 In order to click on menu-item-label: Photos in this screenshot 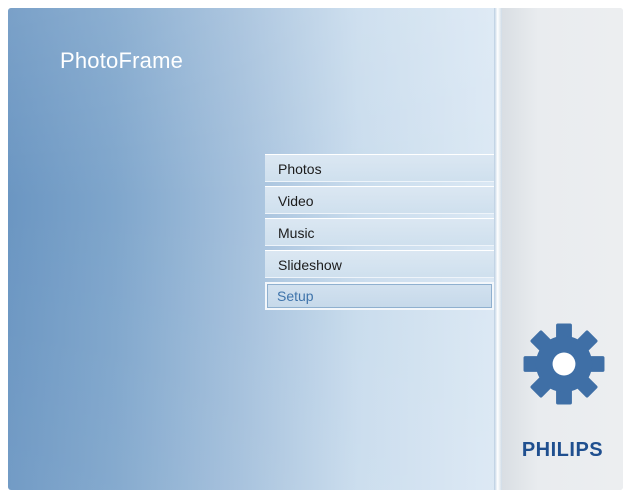, I will do `click(300, 169)`.